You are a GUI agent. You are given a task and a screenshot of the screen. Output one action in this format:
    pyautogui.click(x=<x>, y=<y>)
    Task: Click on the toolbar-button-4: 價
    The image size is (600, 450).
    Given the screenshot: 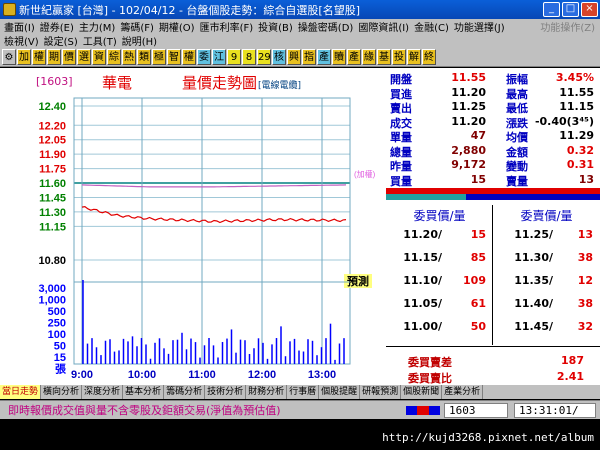 What is the action you would take?
    pyautogui.click(x=69, y=56)
    